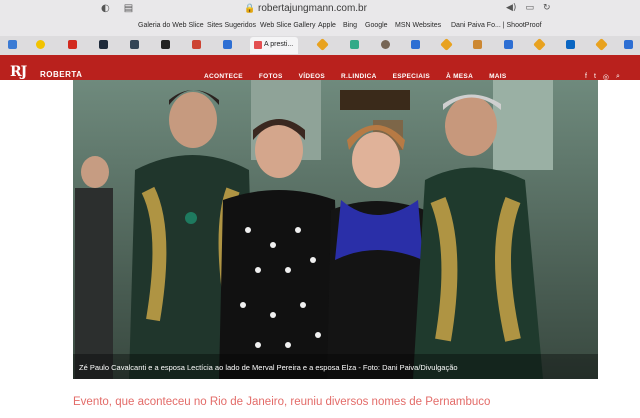 Image resolution: width=640 pixels, height=418 pixels. I want to click on privacy-icon: ◐, so click(105, 9).